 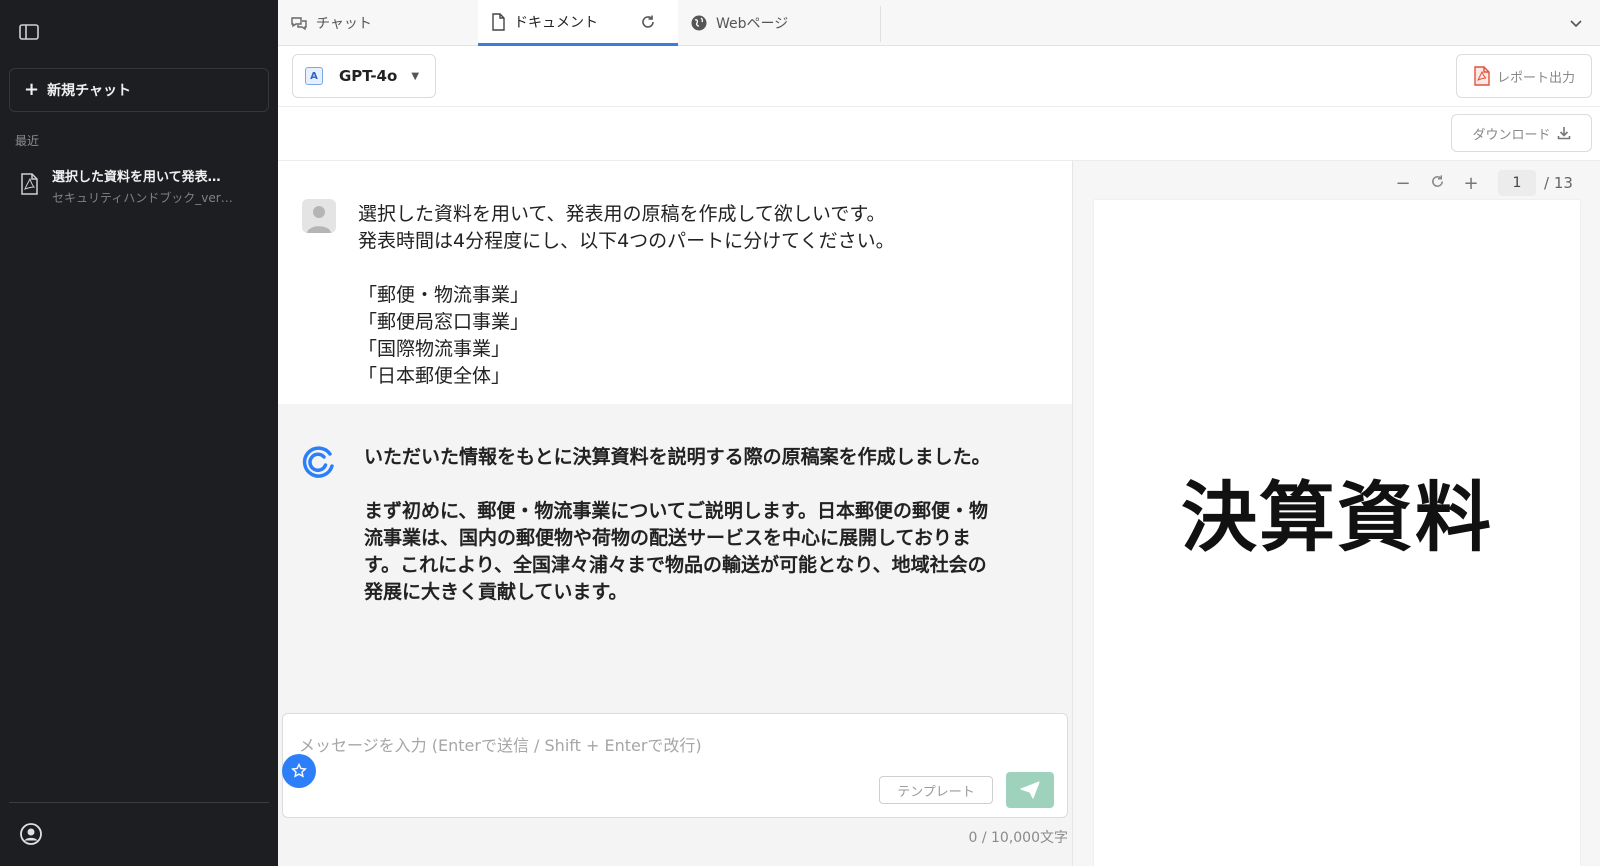 I want to click on assistant-logo-icon, so click(x=318, y=462).